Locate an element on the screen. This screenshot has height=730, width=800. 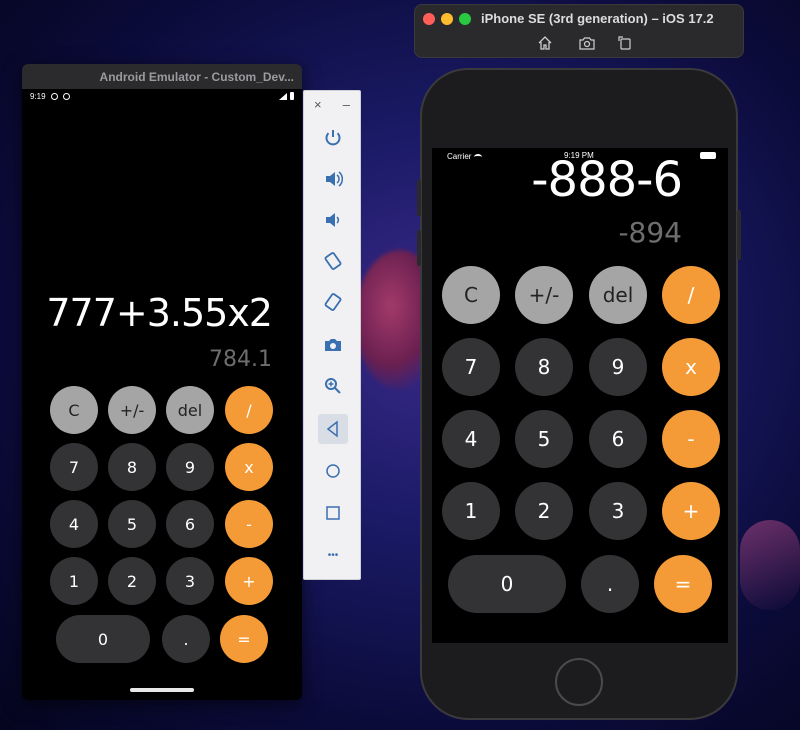
zoom-window-button is located at coordinates (465, 19).